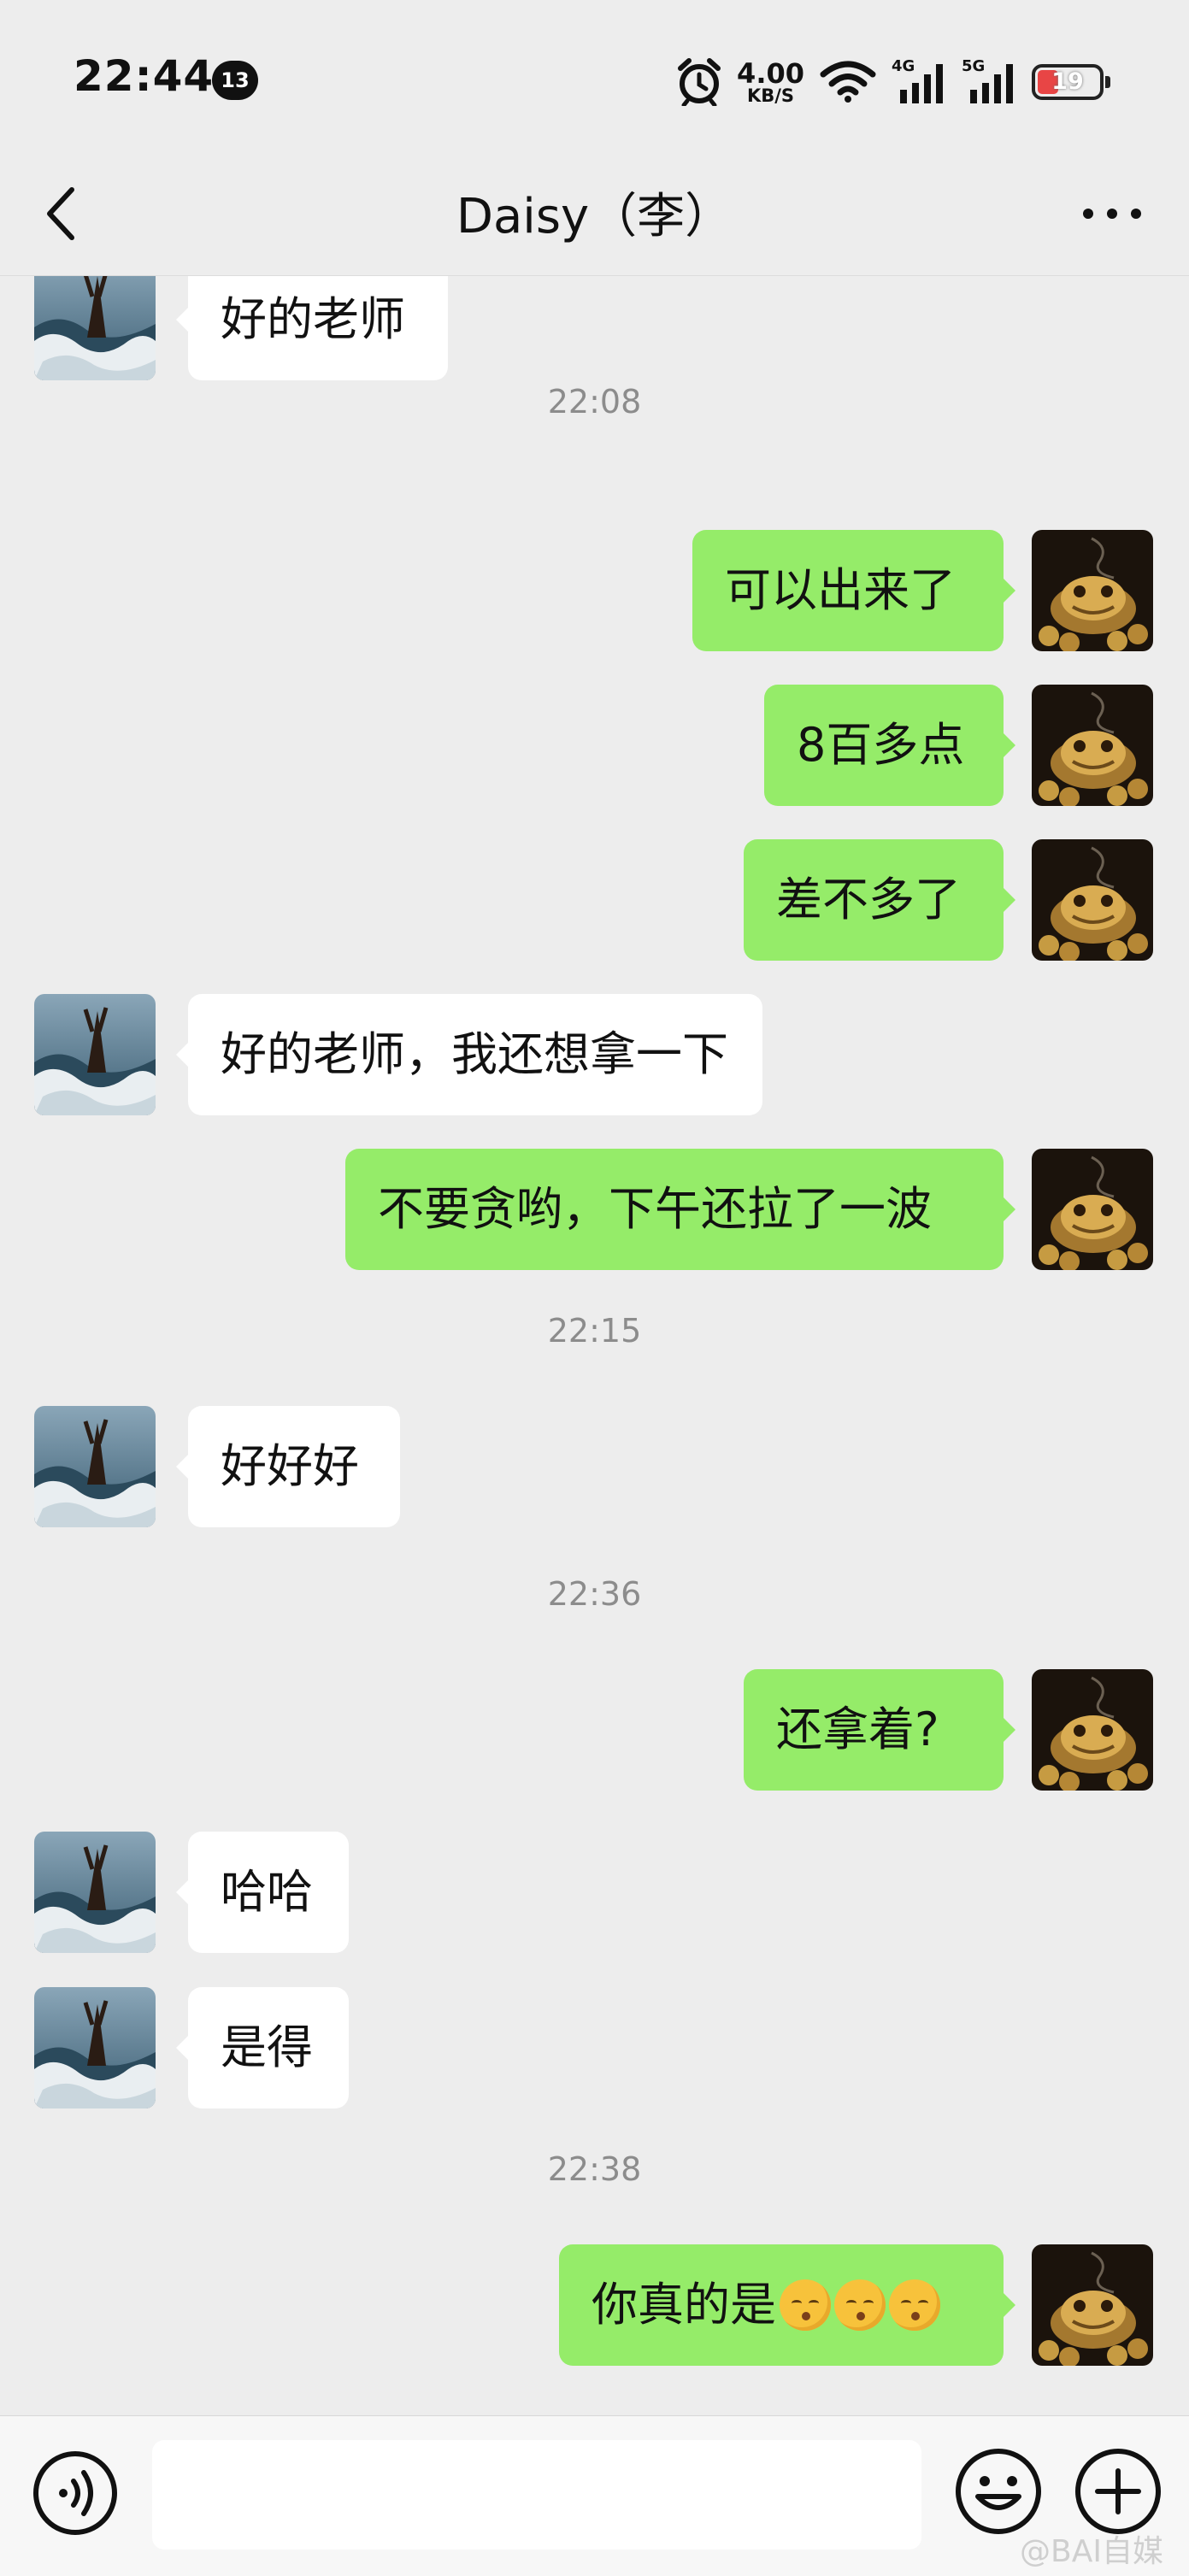 The width and height of the screenshot is (1189, 2576). I want to click on alarm-clock-icon, so click(699, 82).